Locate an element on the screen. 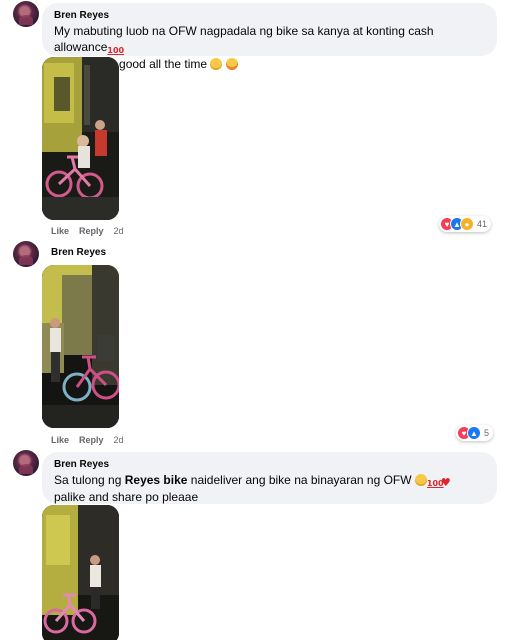  hugging-face-emoji is located at coordinates (231, 64).